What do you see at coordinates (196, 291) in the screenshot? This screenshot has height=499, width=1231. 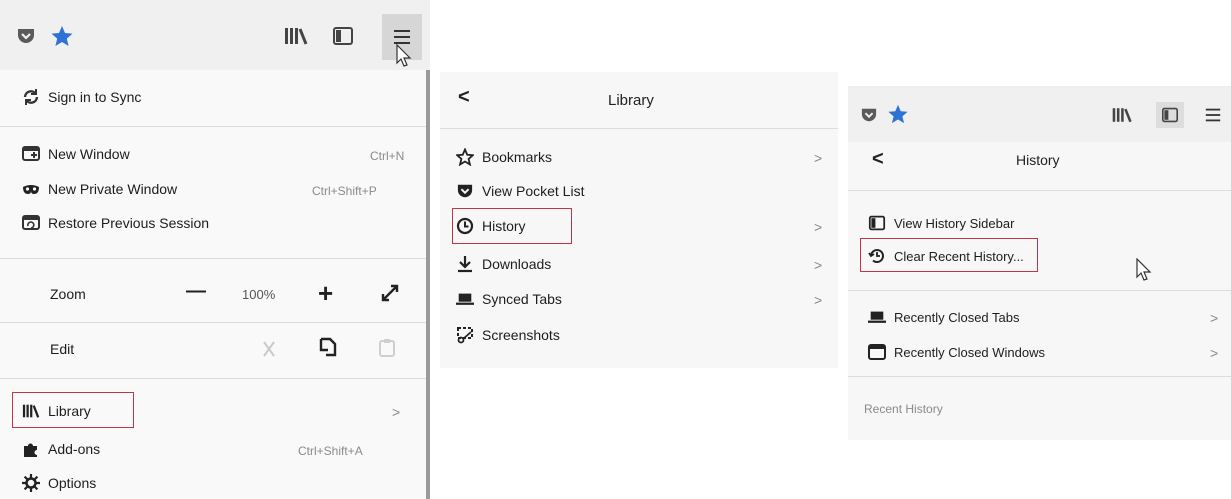 I see `zoom-out-button: —` at bounding box center [196, 291].